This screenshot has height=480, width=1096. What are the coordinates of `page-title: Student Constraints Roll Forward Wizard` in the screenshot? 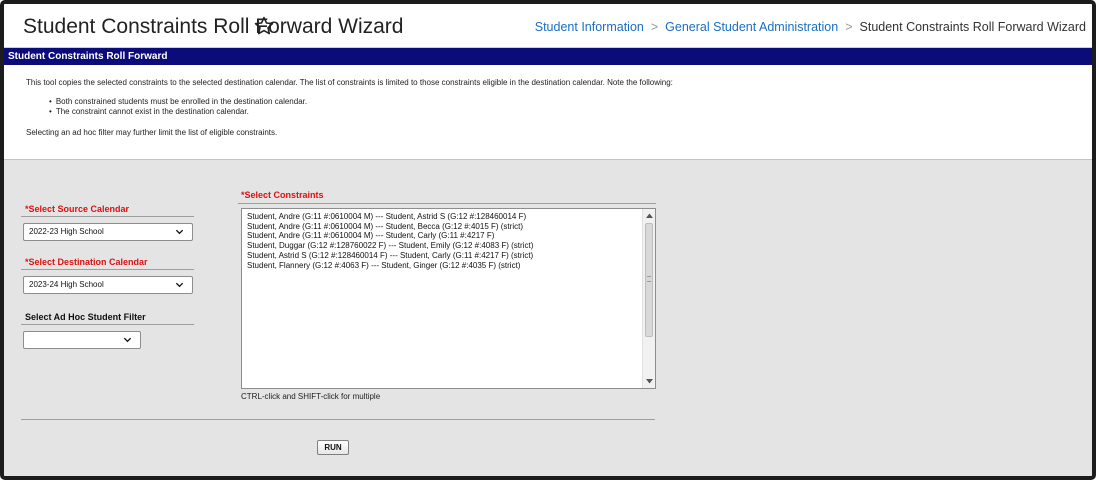 It's located at (213, 26).